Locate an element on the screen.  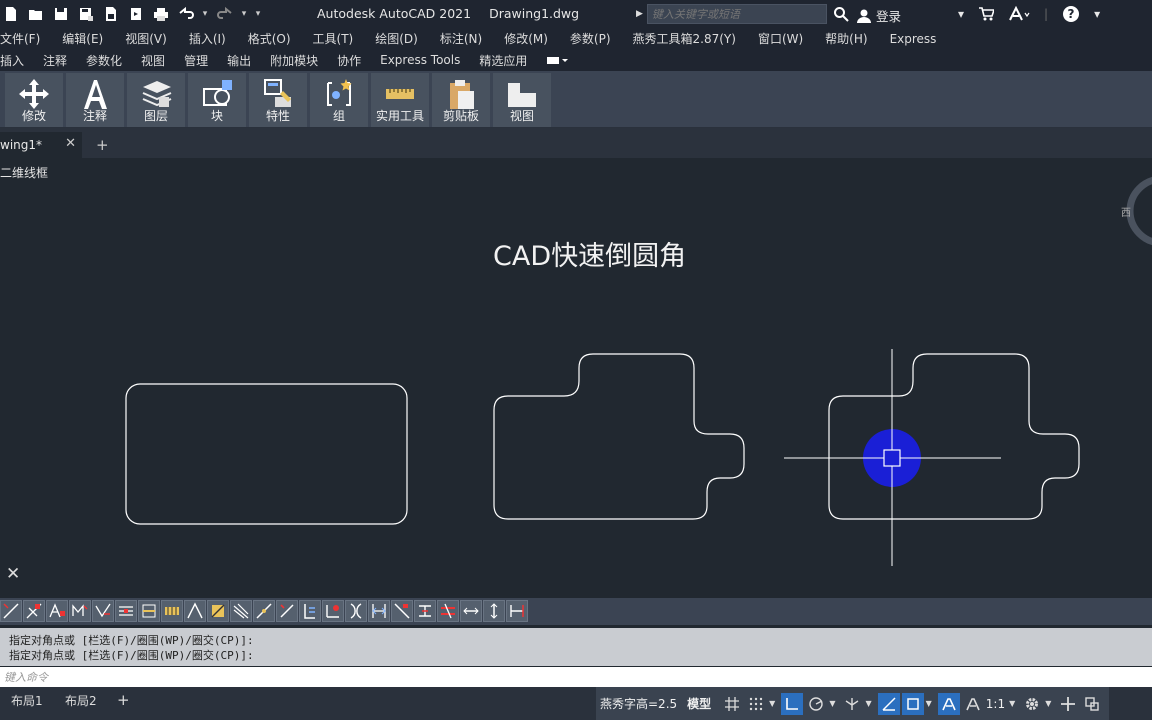
tab-parametric: 参数化 is located at coordinates (104, 60).